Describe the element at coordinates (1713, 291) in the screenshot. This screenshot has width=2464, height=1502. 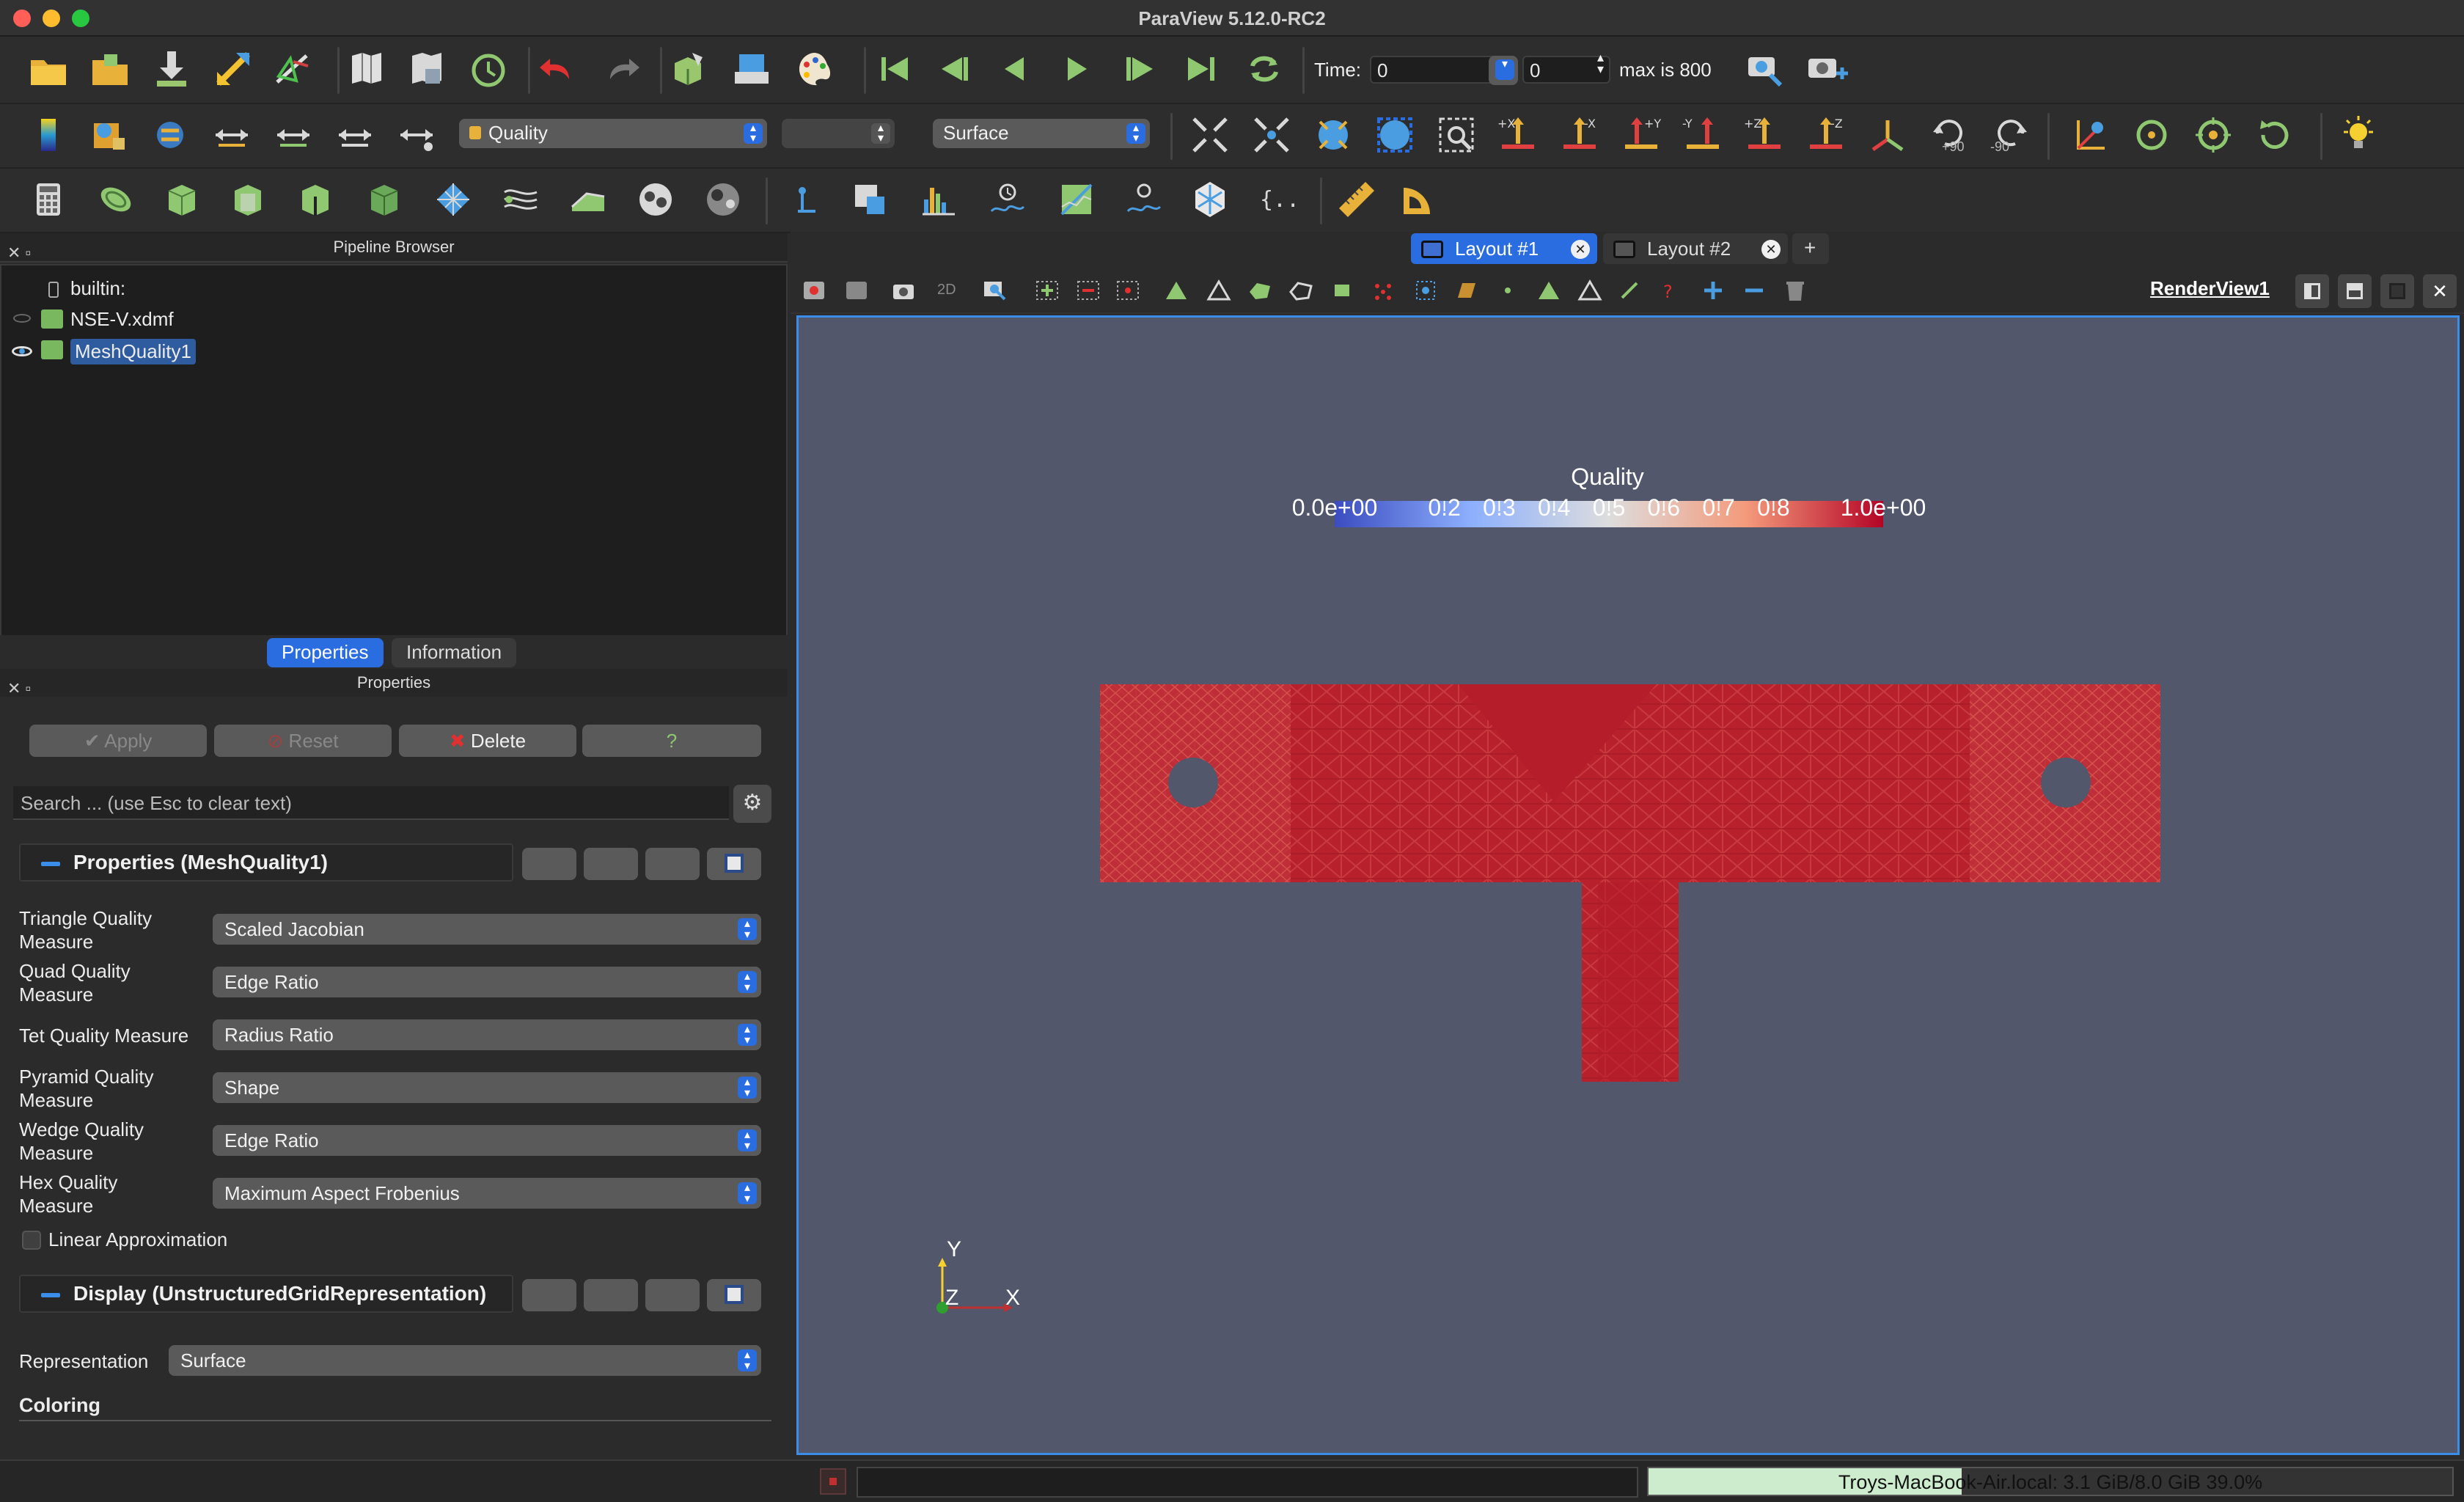
I see `grow-plus-icon` at that location.